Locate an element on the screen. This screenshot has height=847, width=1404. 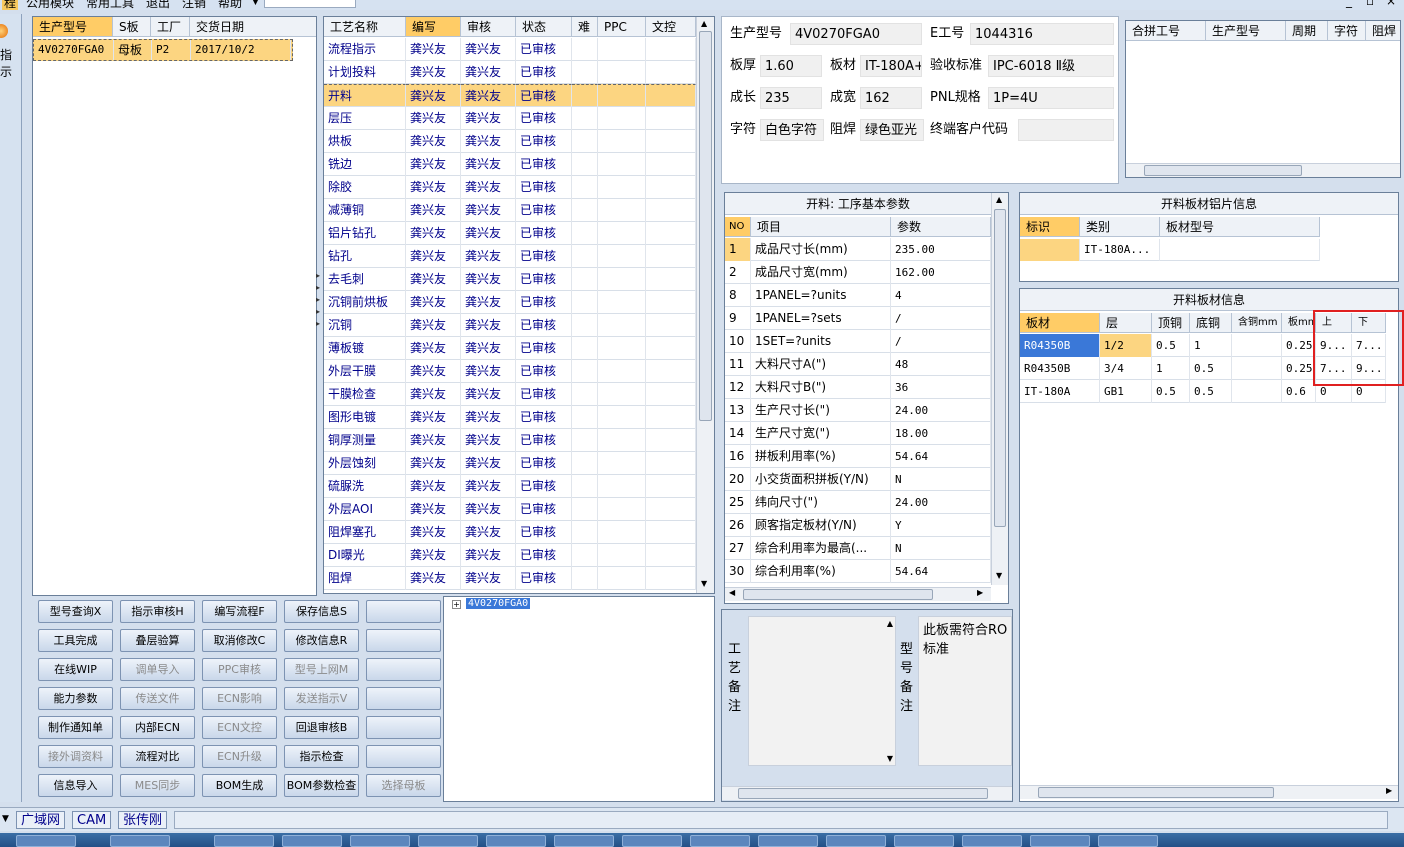
delivery-col-header: 交货日期 is located at coordinates (253, 27).